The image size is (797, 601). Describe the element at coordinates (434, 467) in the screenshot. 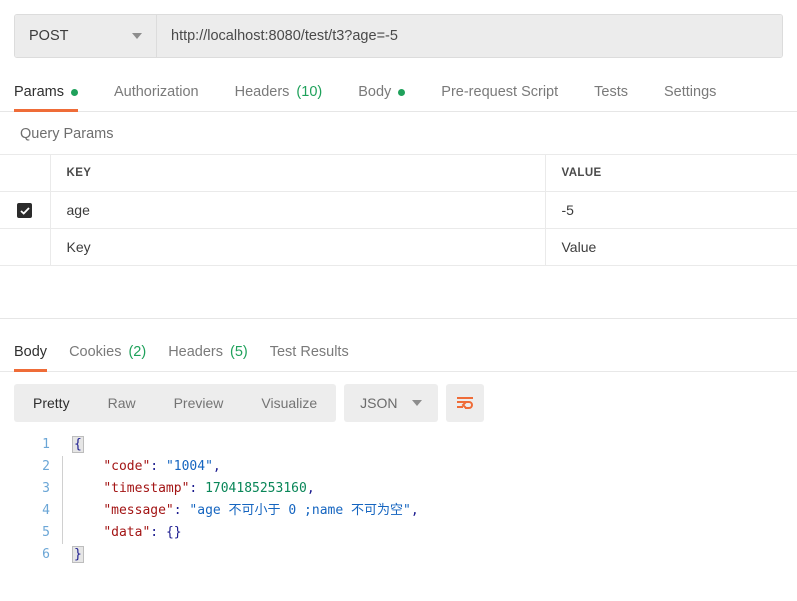

I see `code-line-text: "code": "1004",` at that location.